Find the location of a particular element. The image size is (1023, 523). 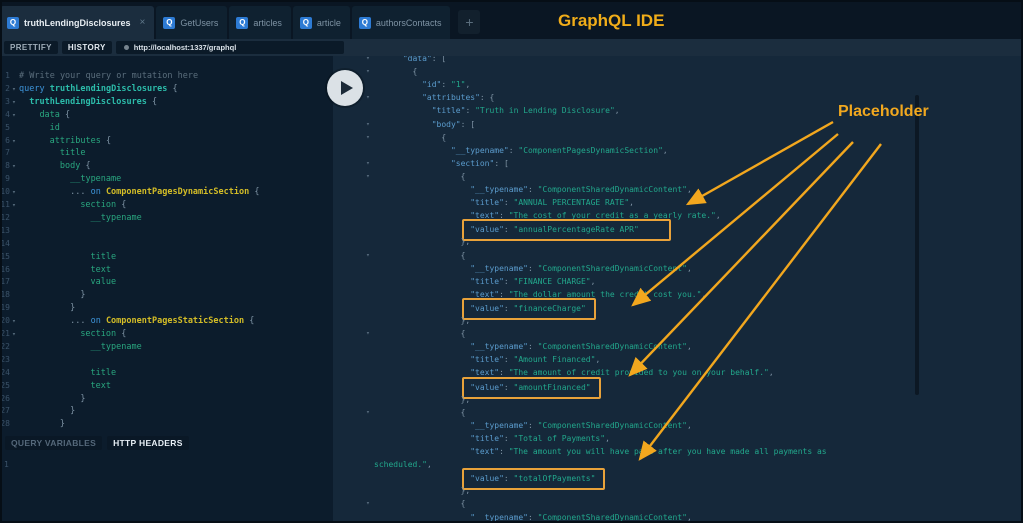

line-number: 21 is located at coordinates (5, 333).